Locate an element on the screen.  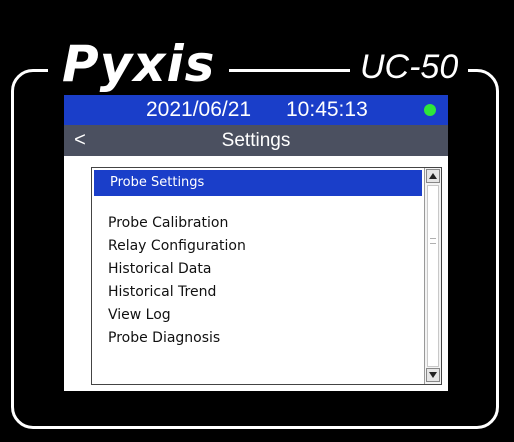
status-bar: 2021/06/21 10:45:13 is located at coordinates (256, 110).